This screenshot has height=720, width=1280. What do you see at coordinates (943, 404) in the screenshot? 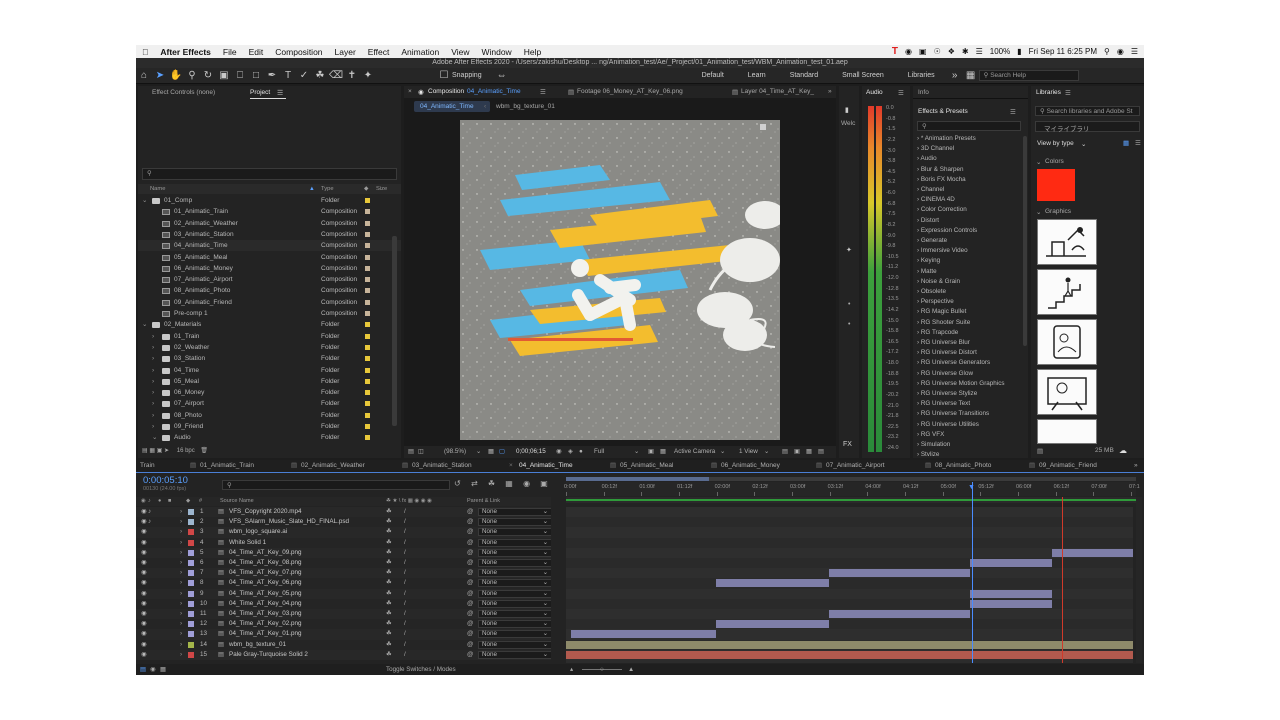
I see `effects-category: › RG Universe Text` at bounding box center [943, 404].